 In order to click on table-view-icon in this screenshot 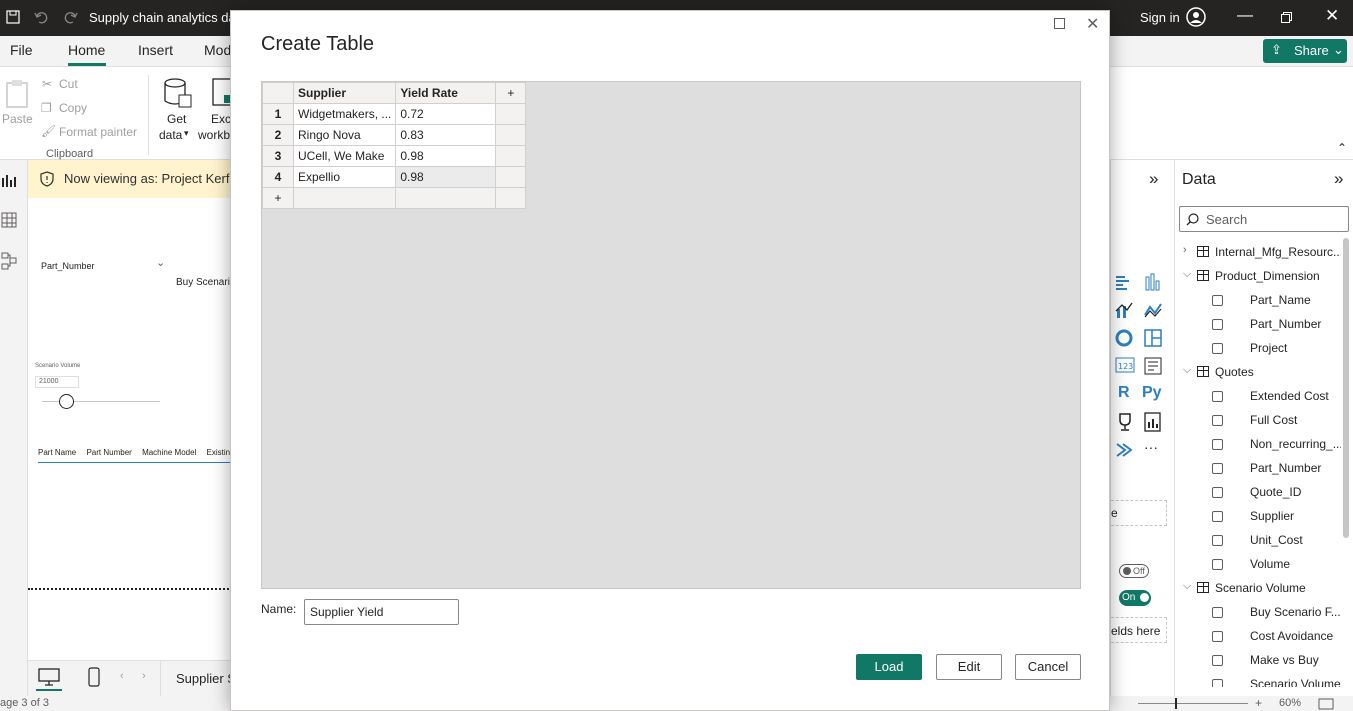, I will do `click(9, 220)`.